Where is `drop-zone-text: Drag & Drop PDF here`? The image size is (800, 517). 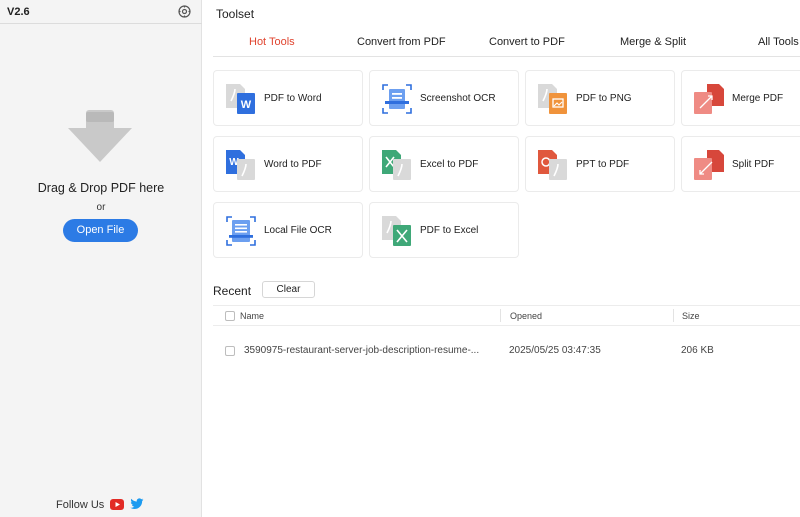
drop-zone-text: Drag & Drop PDF here is located at coordinates (101, 188).